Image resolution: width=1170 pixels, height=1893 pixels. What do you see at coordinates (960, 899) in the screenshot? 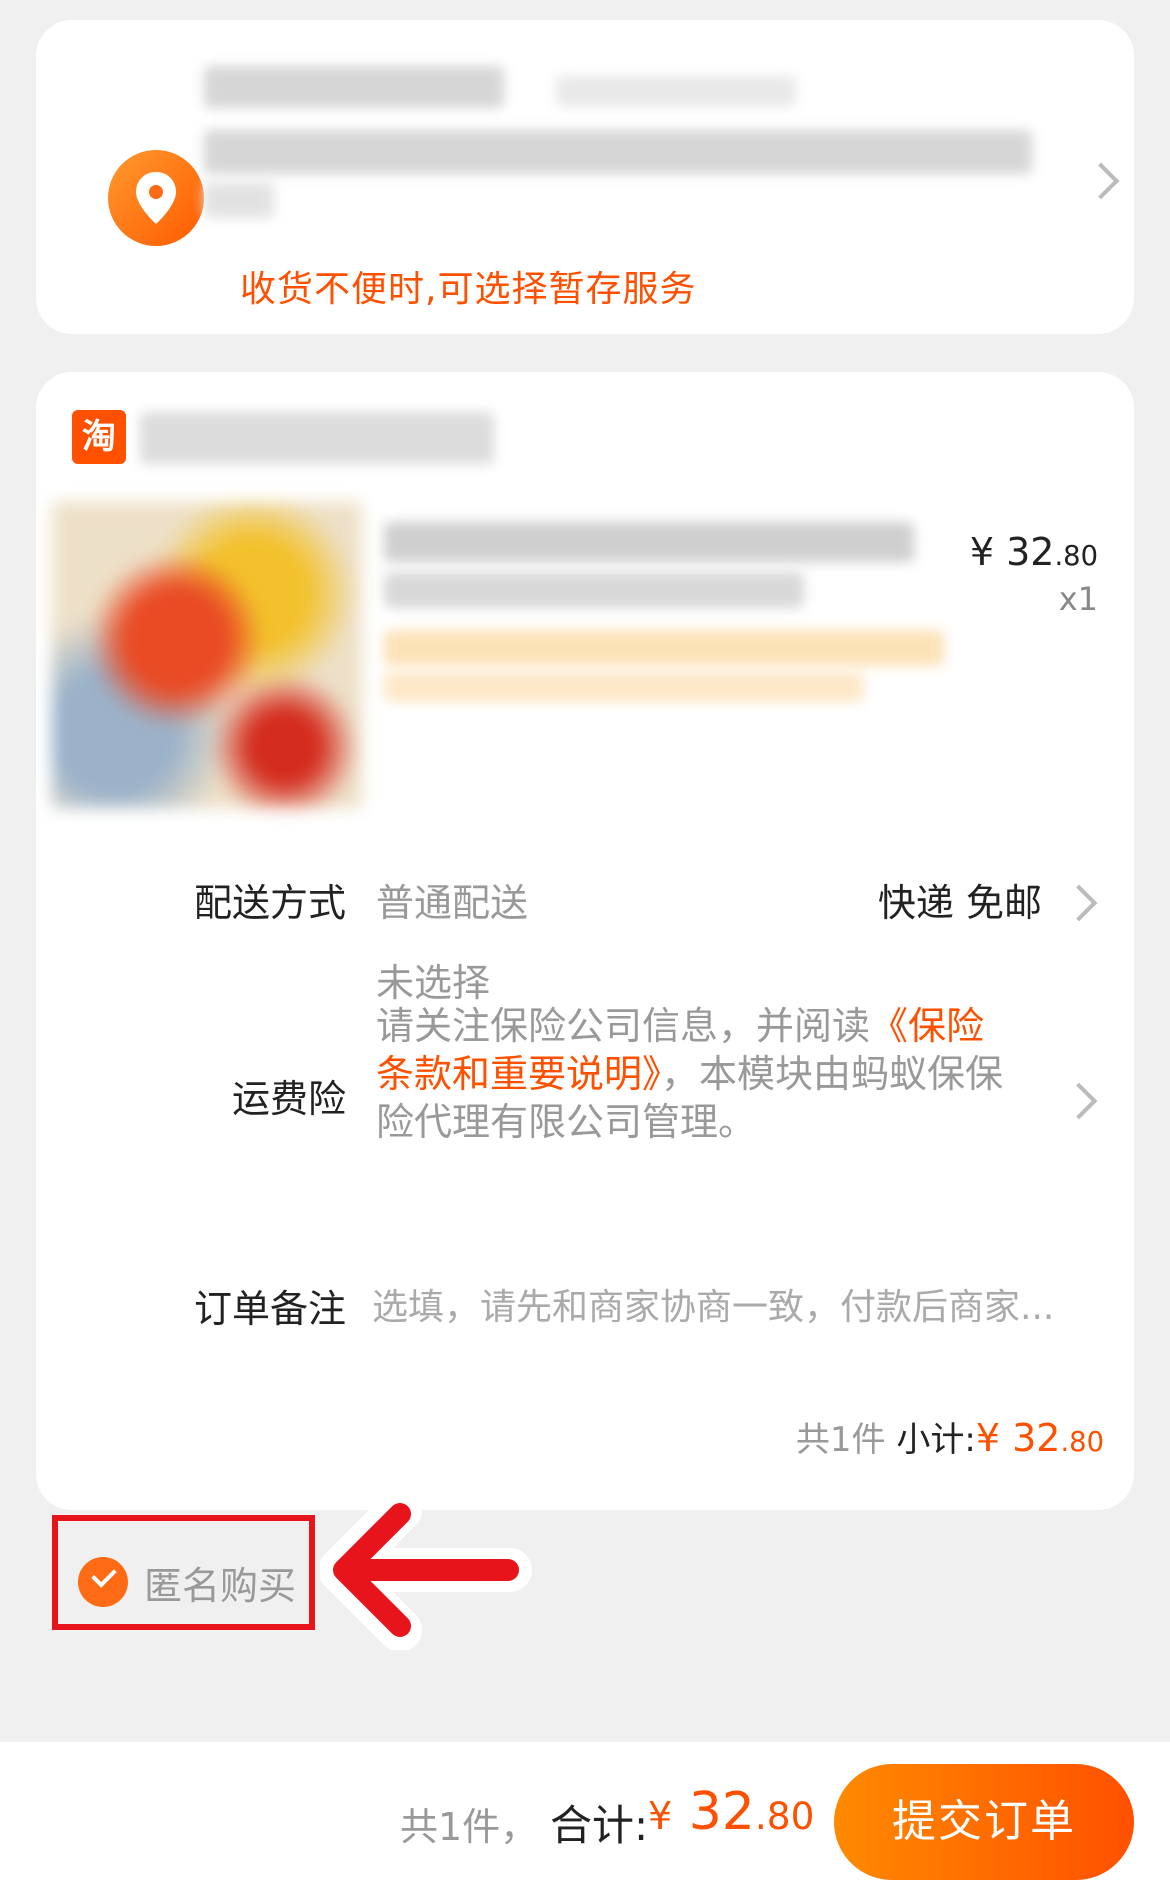
I see `delivery-fee: 快递 免邮` at bounding box center [960, 899].